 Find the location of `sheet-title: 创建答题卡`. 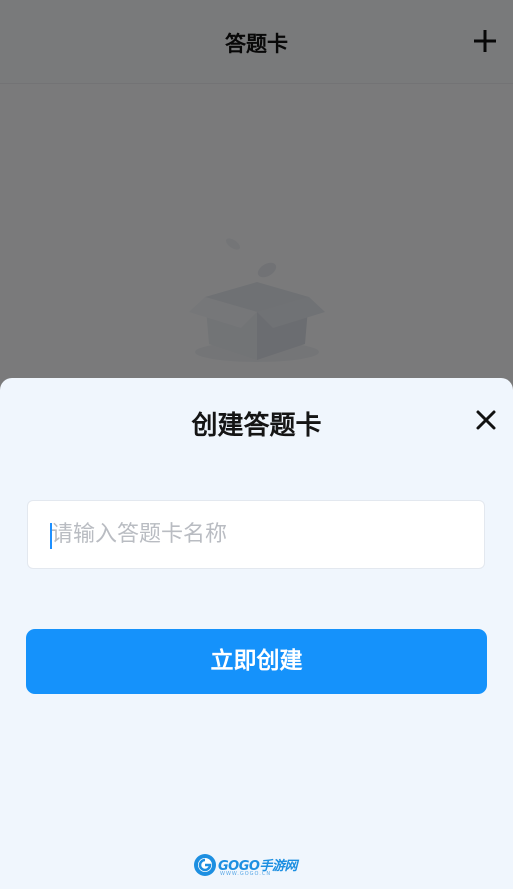

sheet-title: 创建答题卡 is located at coordinates (256, 426).